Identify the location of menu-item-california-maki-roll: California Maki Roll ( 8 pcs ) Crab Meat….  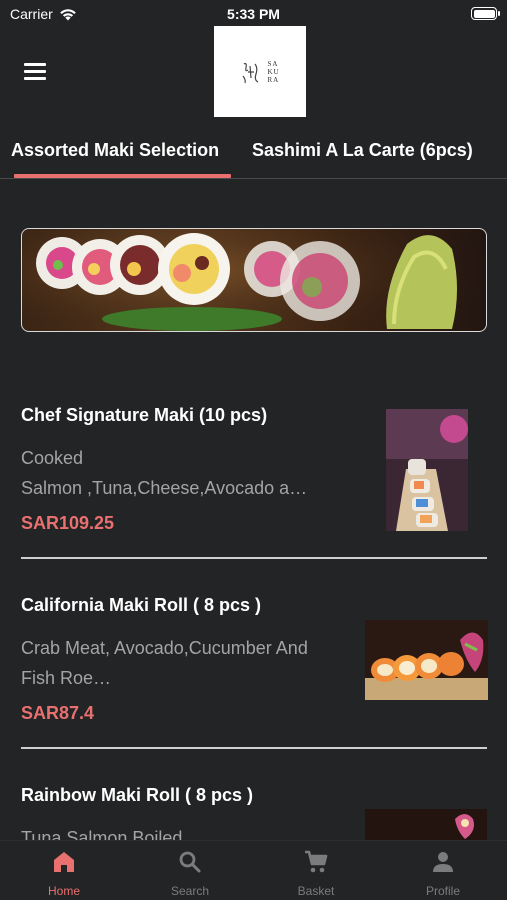
(254, 660).